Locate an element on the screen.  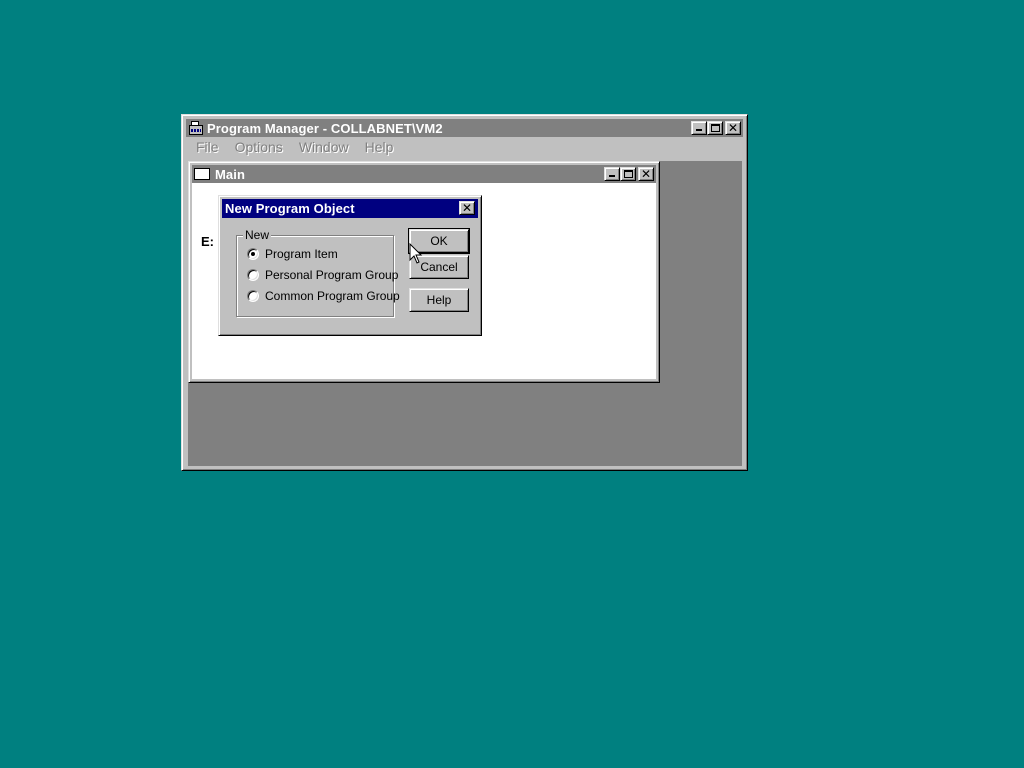
help-button: Help is located at coordinates (439, 300).